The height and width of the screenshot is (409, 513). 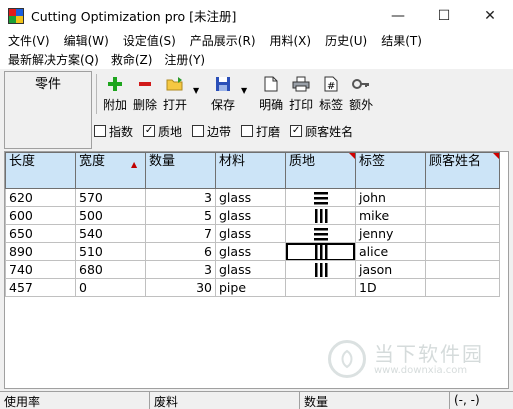 I want to click on table-row: 620 570 3 glass john, so click(x=252, y=197).